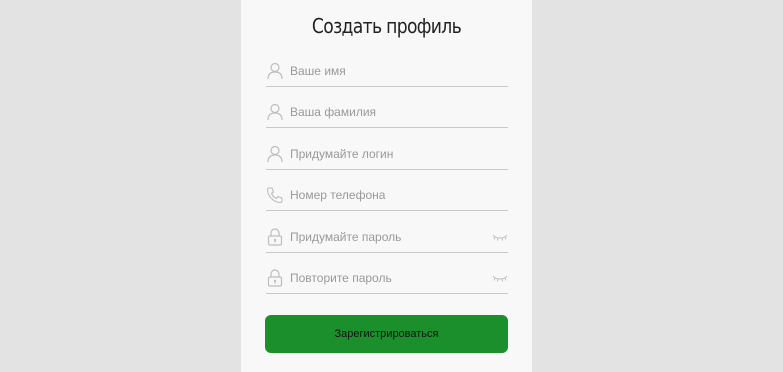  I want to click on register-button: Зарегистрироваться, so click(386, 334).